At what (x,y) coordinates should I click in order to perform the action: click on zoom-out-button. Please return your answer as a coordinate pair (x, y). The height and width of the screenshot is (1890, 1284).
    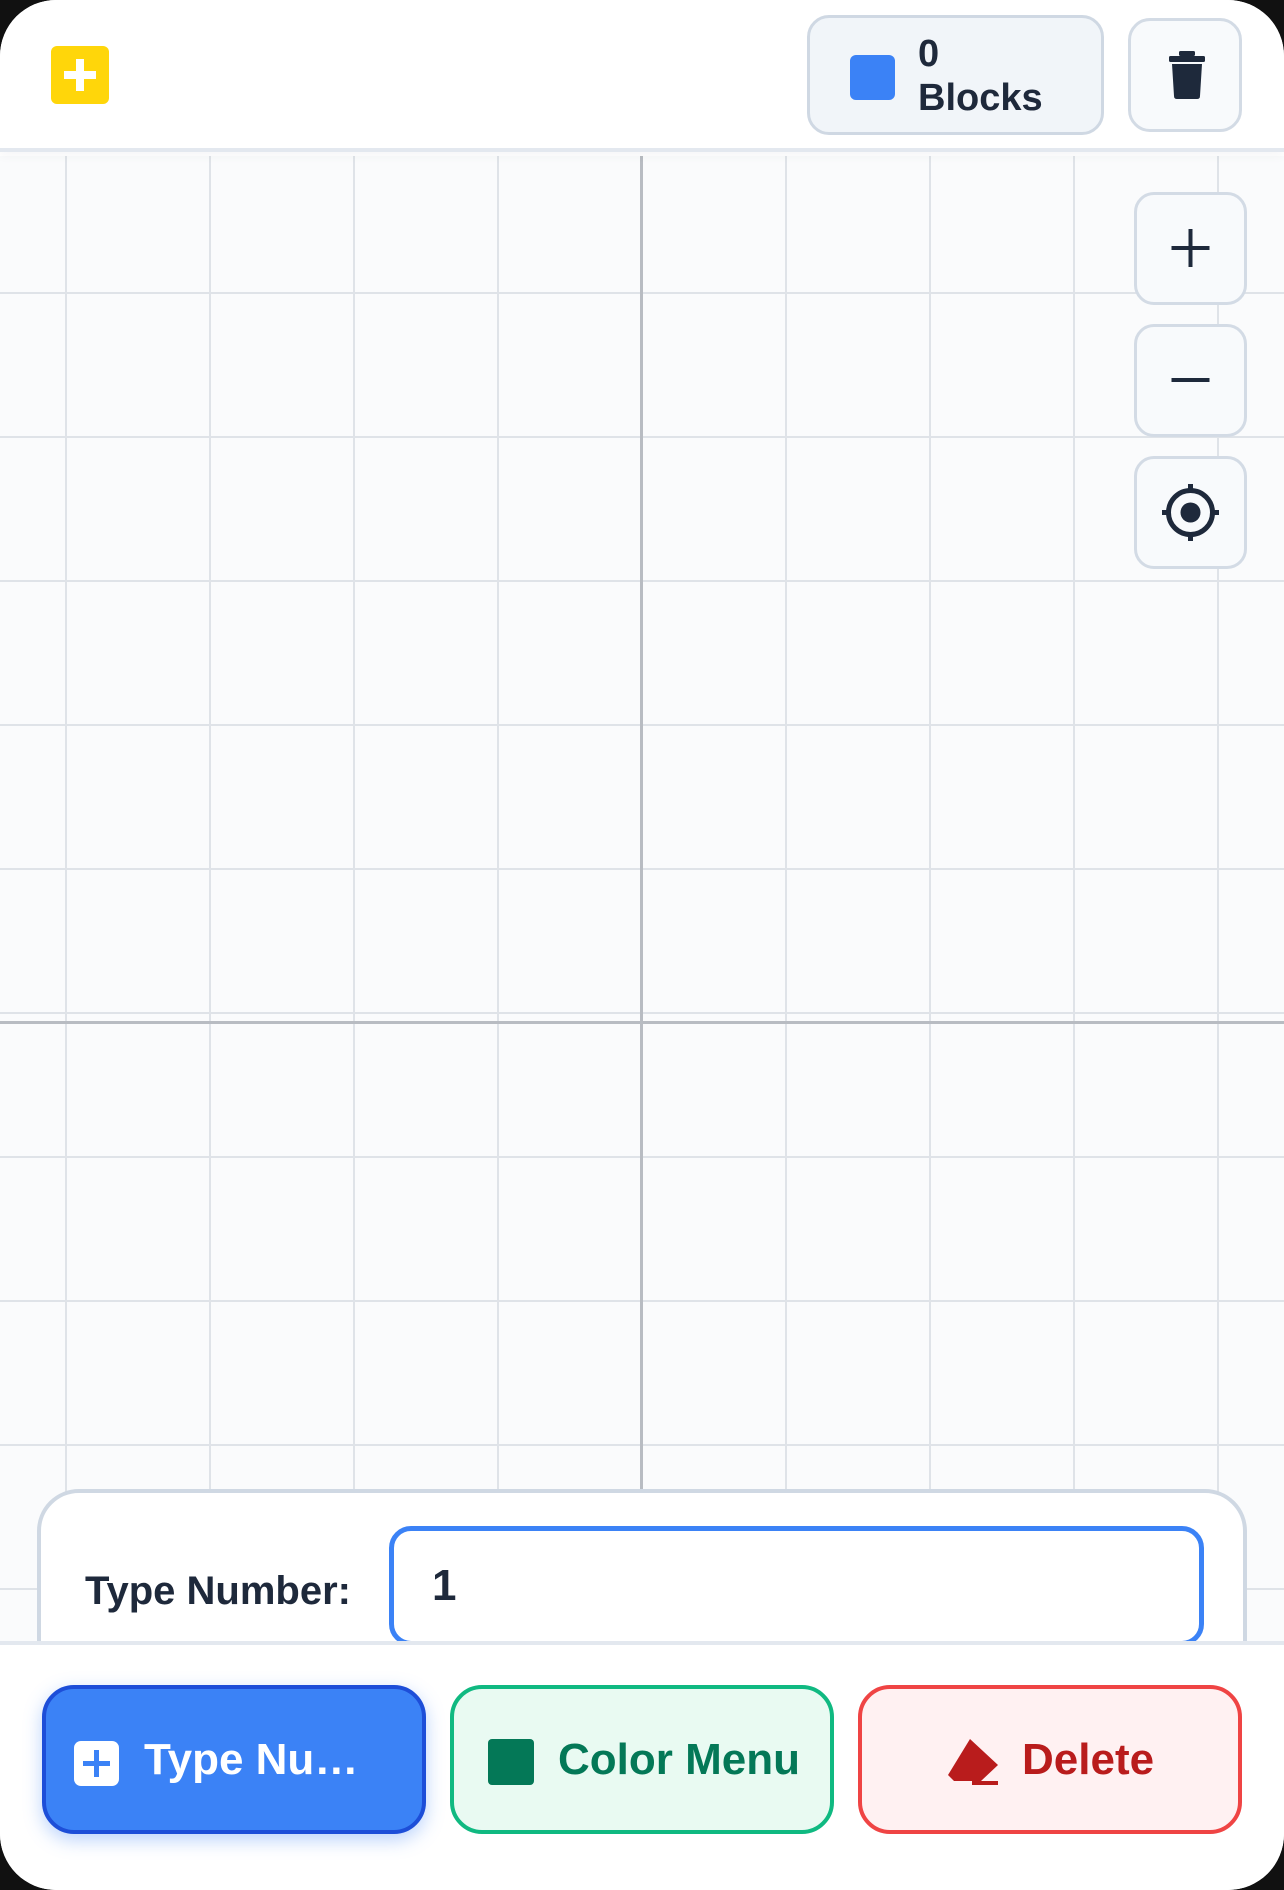
    Looking at the image, I should click on (1190, 380).